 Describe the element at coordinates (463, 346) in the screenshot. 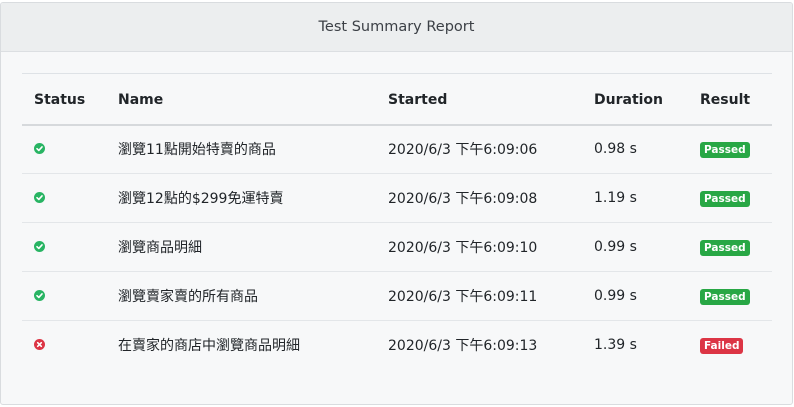

I see `started-time: 2020/6/3 下午6:09:13` at that location.